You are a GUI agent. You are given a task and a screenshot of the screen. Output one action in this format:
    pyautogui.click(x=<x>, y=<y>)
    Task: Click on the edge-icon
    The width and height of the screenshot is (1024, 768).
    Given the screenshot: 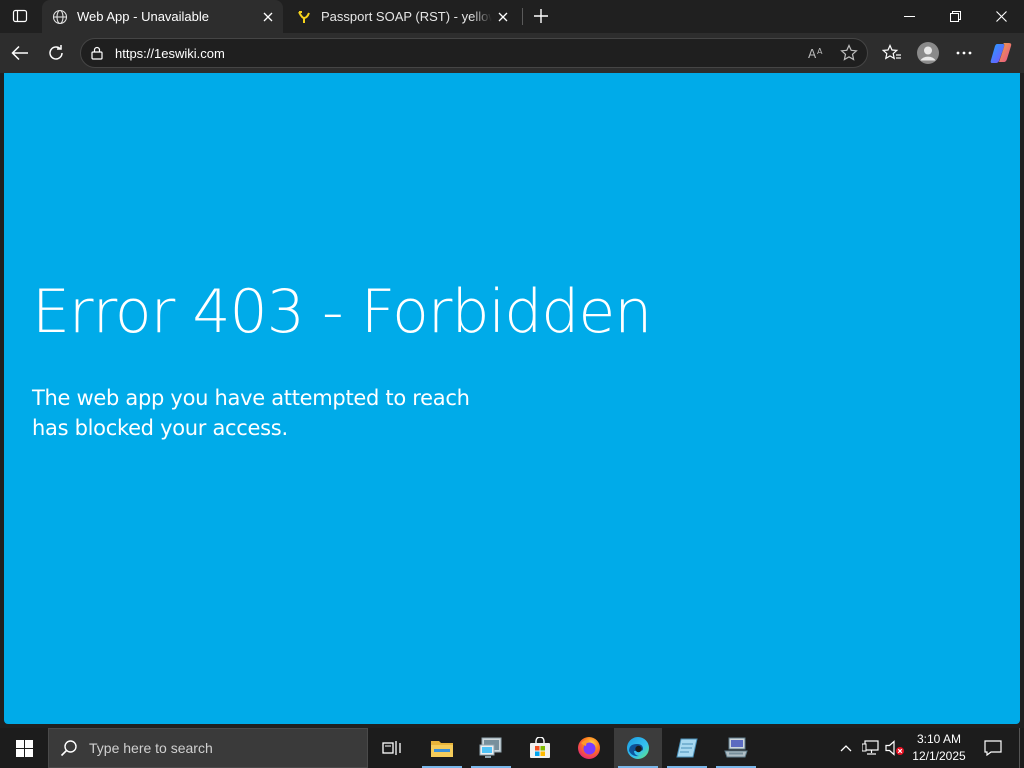 What is the action you would take?
    pyautogui.click(x=638, y=748)
    